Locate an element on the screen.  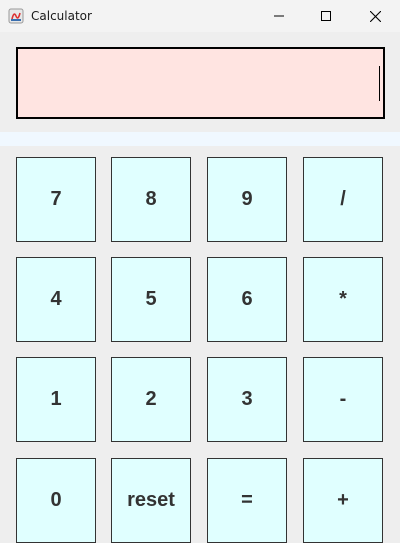
subtract-button: - is located at coordinates (343, 399).